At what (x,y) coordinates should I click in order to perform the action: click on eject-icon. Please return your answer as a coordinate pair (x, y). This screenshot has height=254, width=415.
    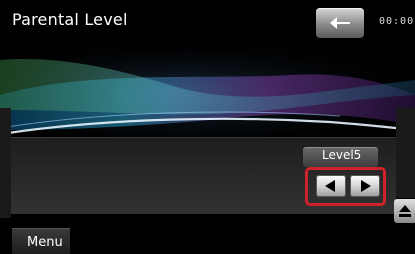
    Looking at the image, I should click on (405, 211).